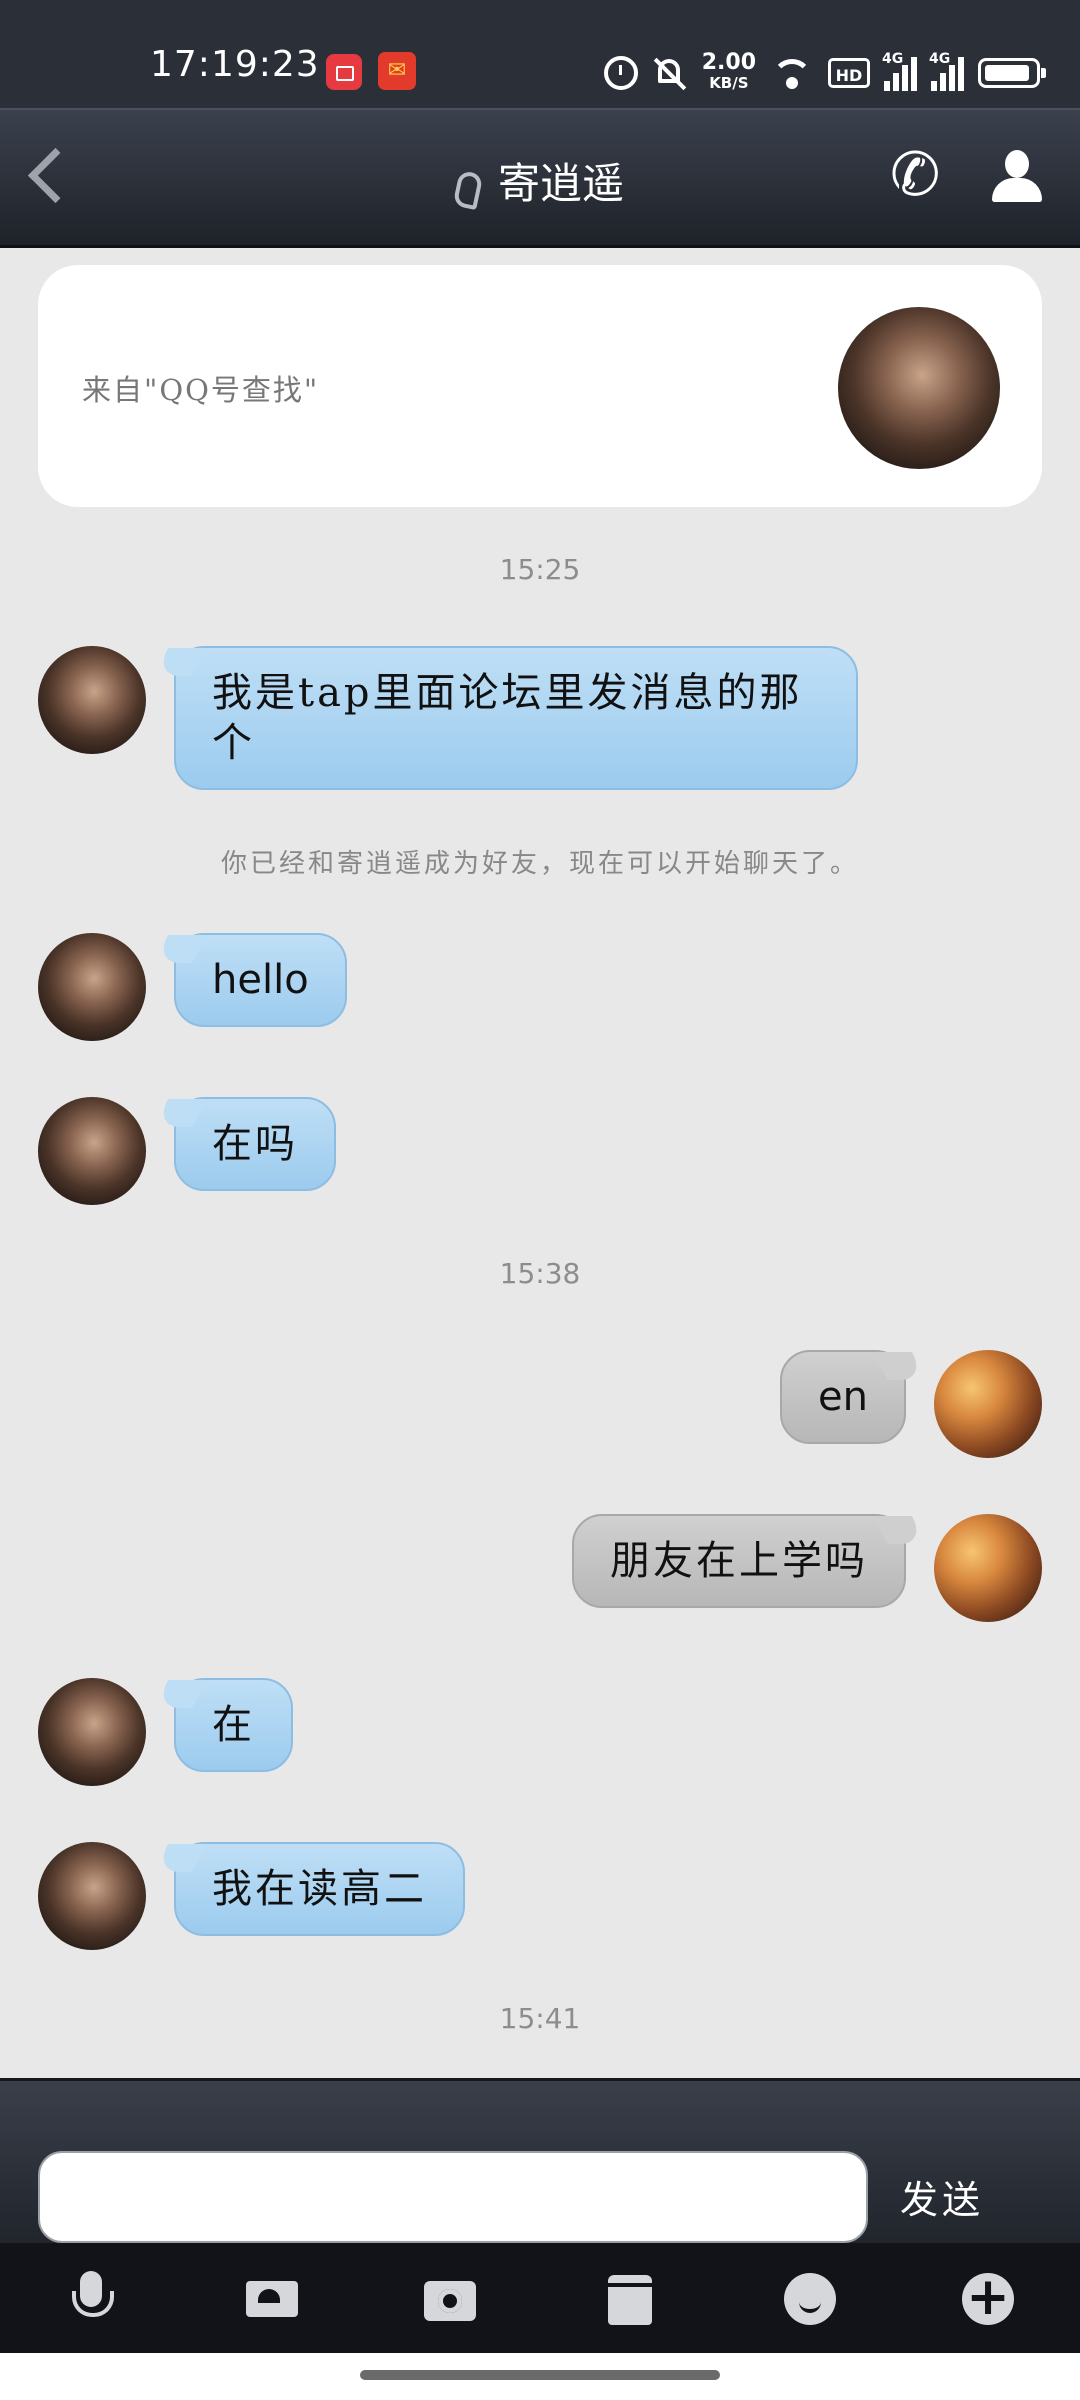 The image size is (1080, 2400). What do you see at coordinates (260, 980) in the screenshot?
I see `message-bubble-incoming: hello` at bounding box center [260, 980].